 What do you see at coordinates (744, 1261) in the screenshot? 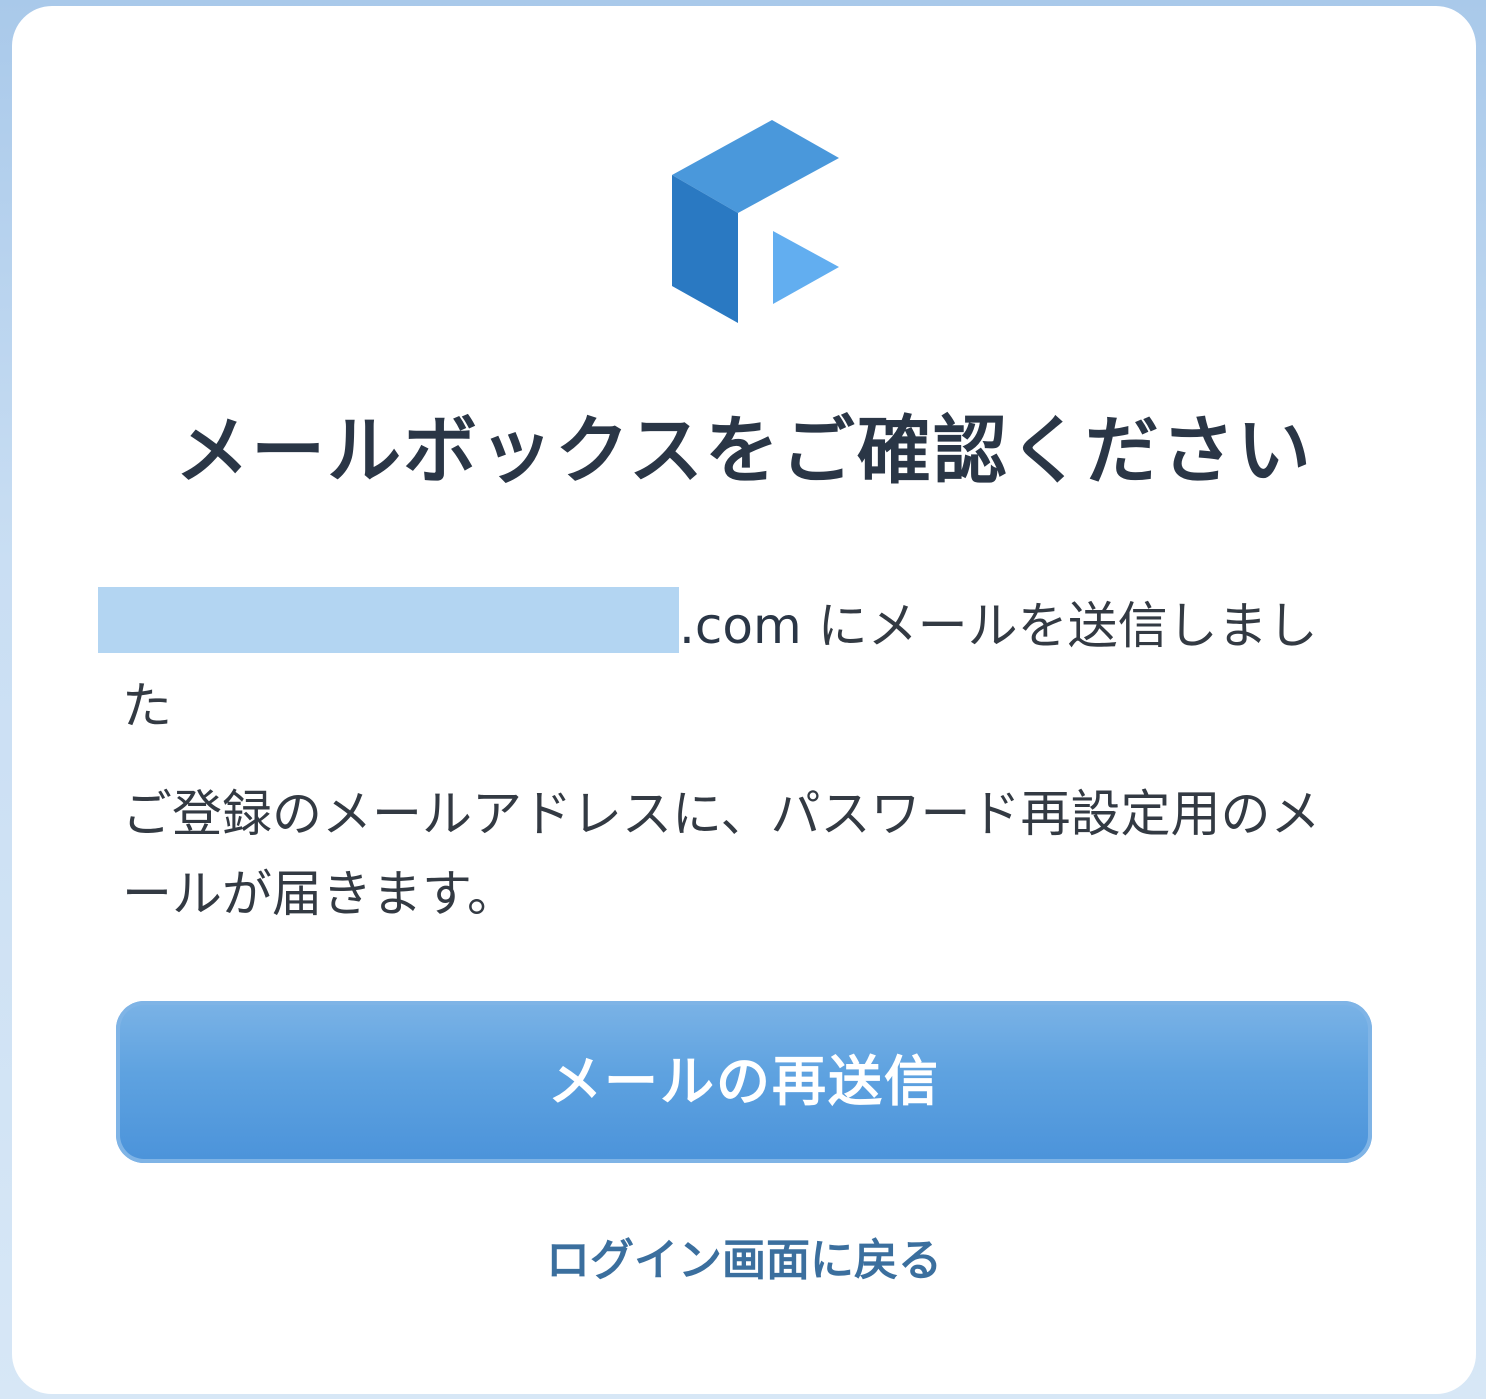
I see `back-to-login-link: ログイン画面に戻る` at bounding box center [744, 1261].